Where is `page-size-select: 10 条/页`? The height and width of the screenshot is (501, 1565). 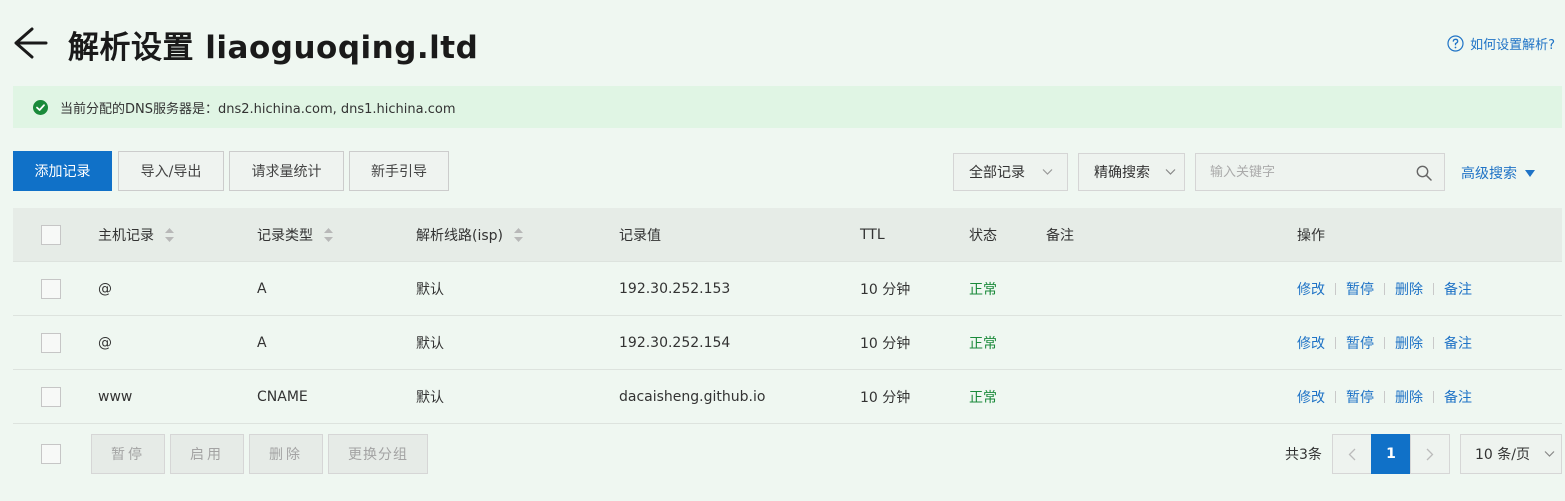
page-size-select: 10 条/页 is located at coordinates (1511, 454).